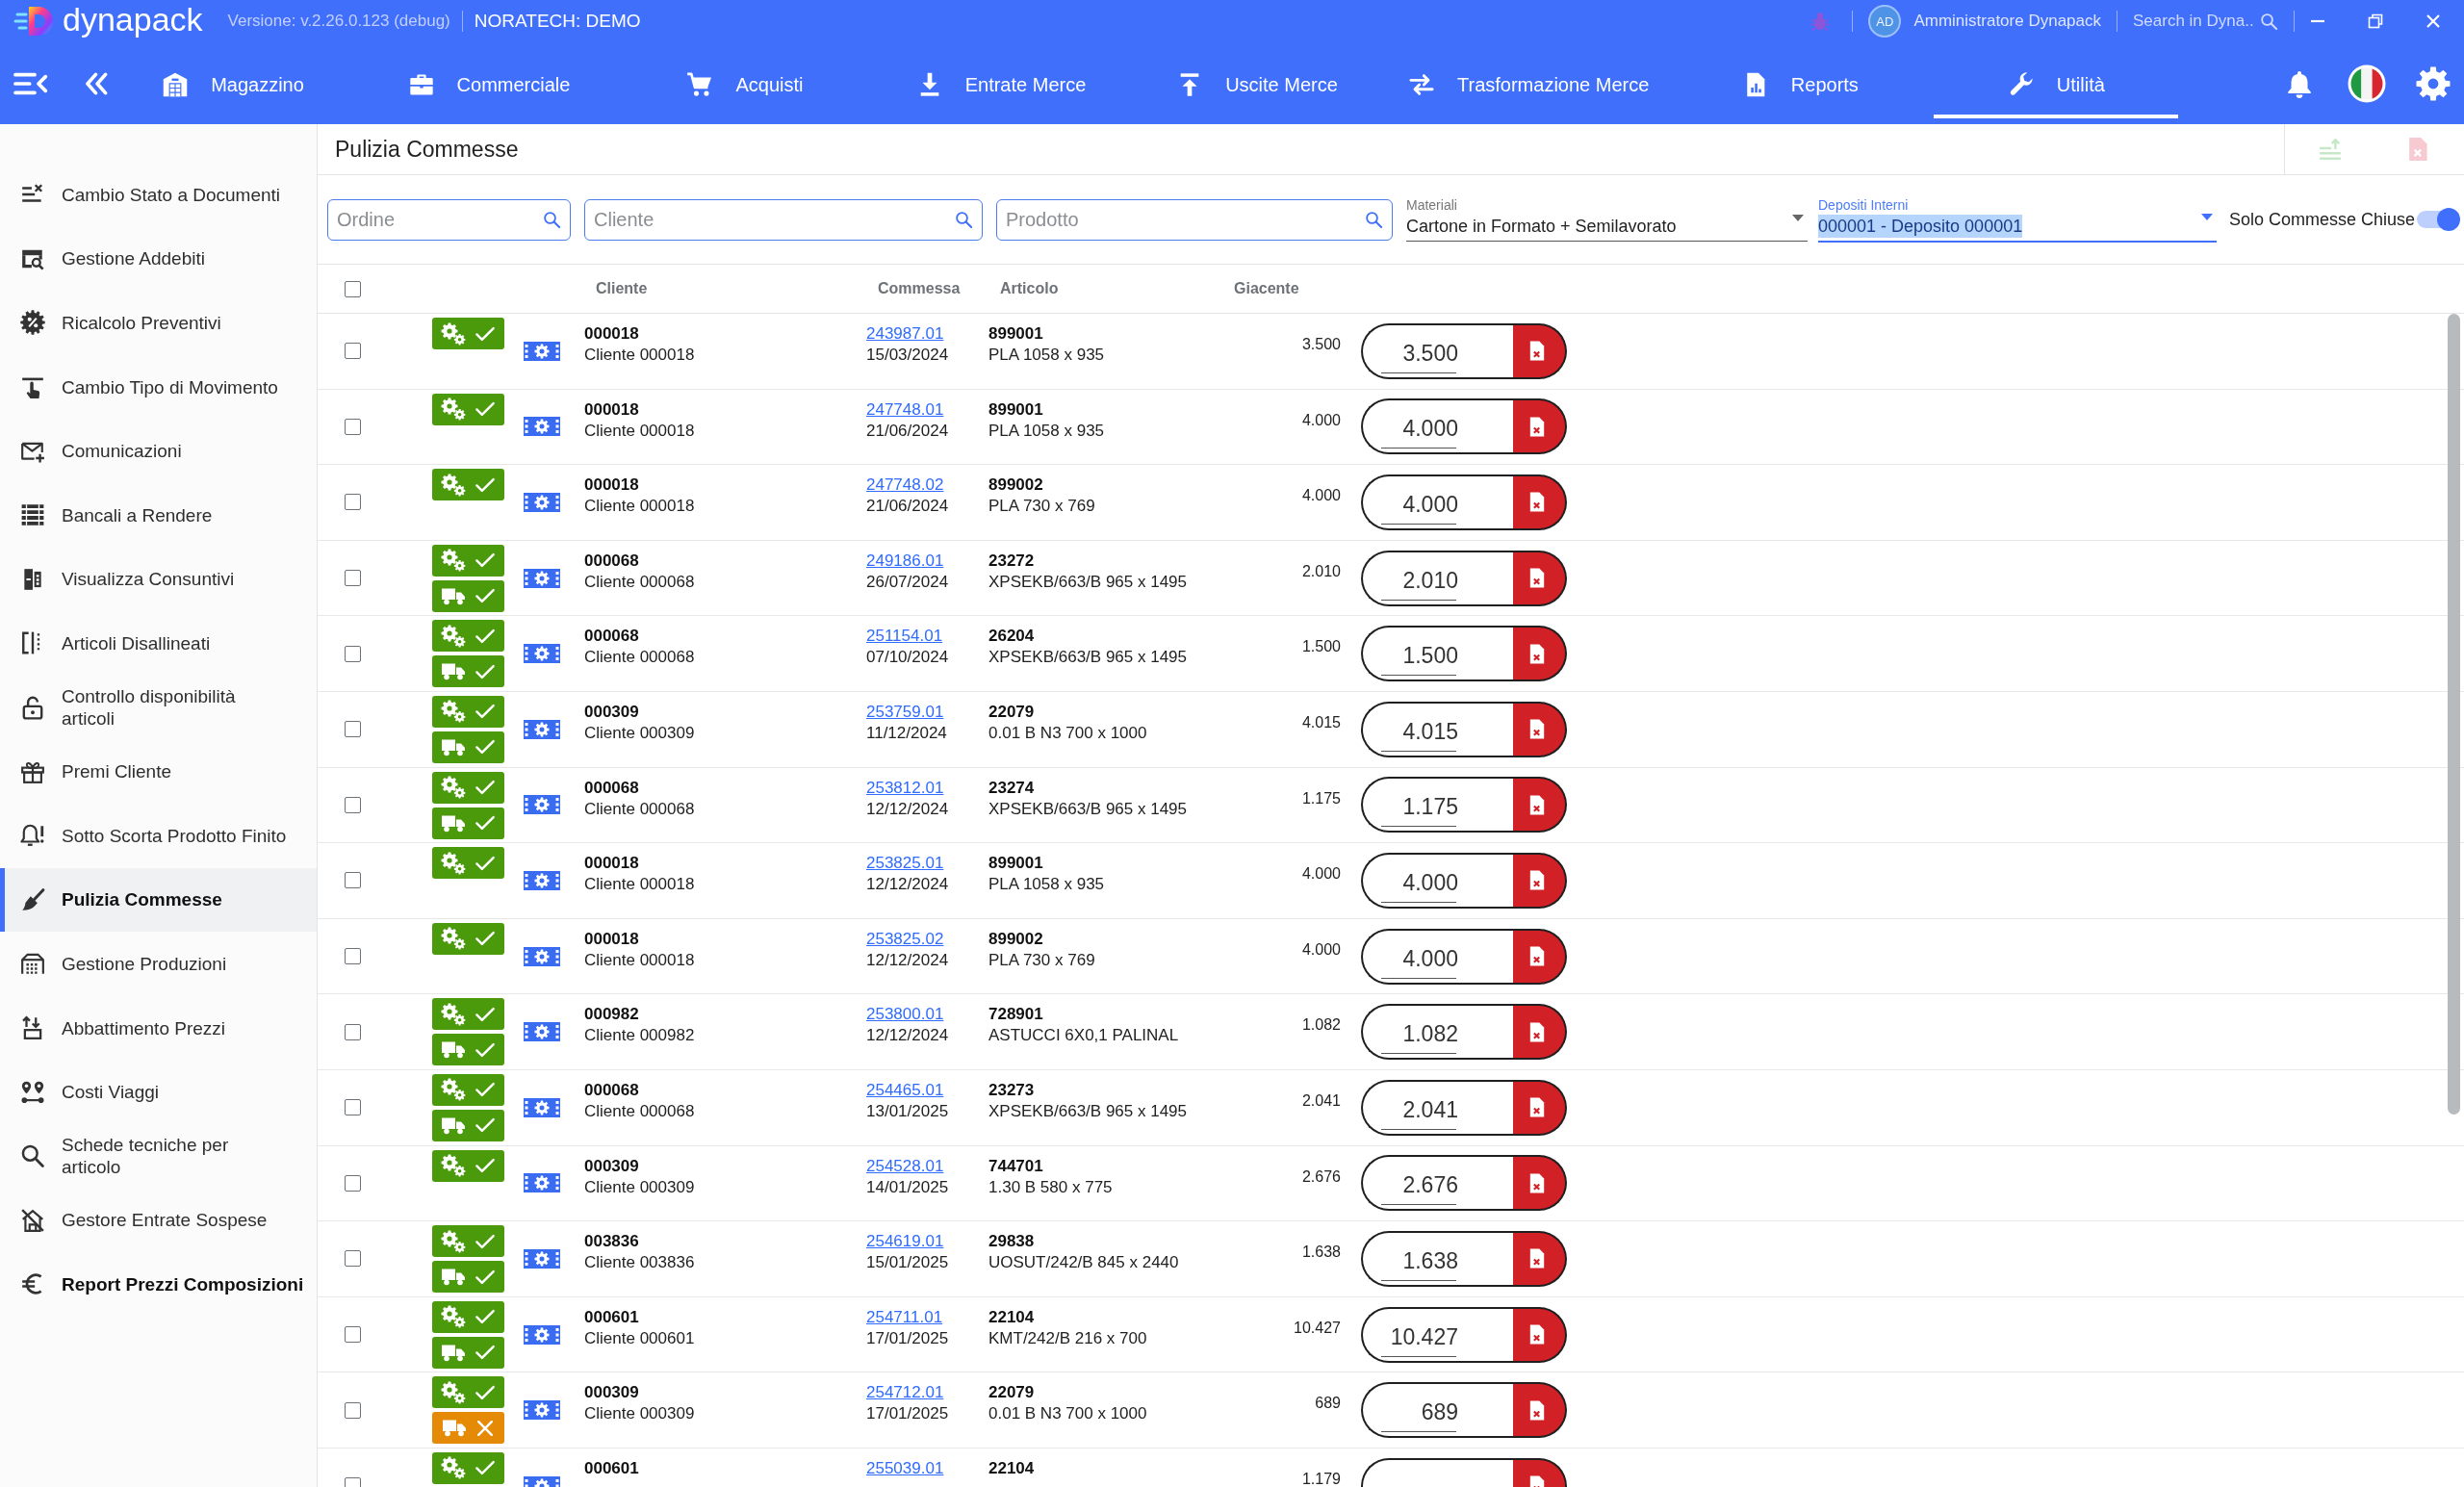  What do you see at coordinates (905, 1015) in the screenshot?
I see `order-link: 253800.01` at bounding box center [905, 1015].